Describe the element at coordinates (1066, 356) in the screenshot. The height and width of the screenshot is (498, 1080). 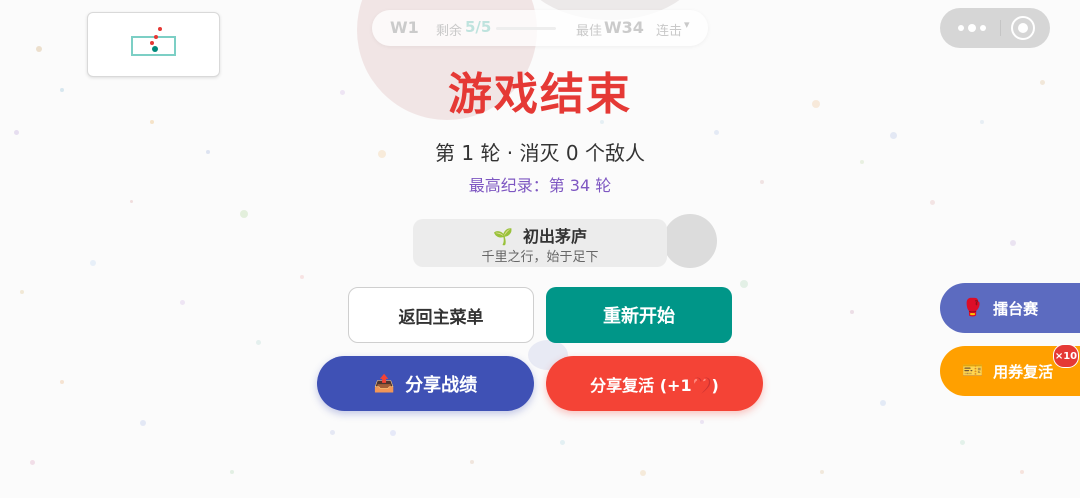
I see `ticket-count-badge: ×10` at that location.